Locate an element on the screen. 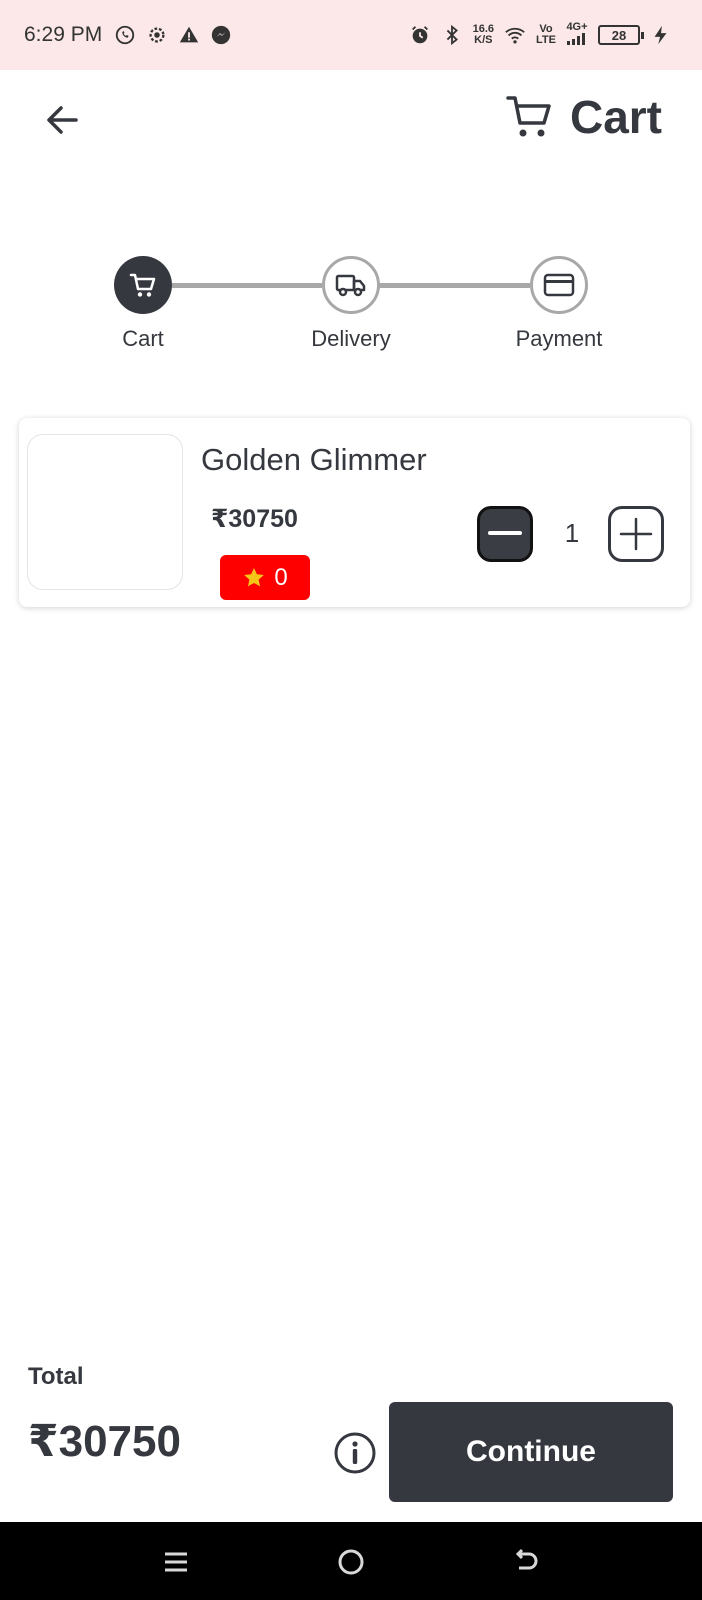  step-payment is located at coordinates (559, 285).